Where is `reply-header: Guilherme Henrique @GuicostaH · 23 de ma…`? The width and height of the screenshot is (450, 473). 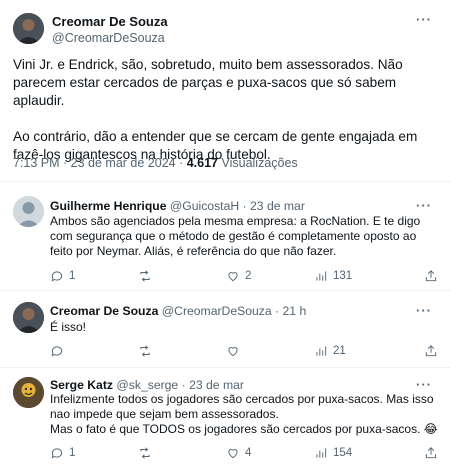
reply-header: Guilherme Henrique @GuicostaH · 23 de ma… is located at coordinates (177, 206).